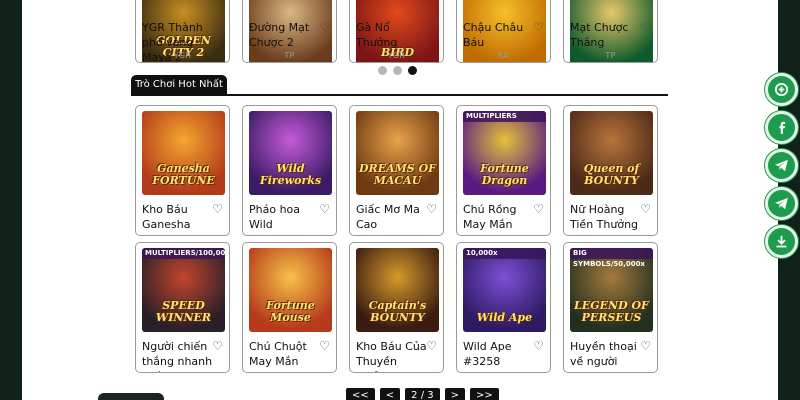  Describe the element at coordinates (608, 35) in the screenshot. I see `game-title: Mạt Chược Thắng` at that location.